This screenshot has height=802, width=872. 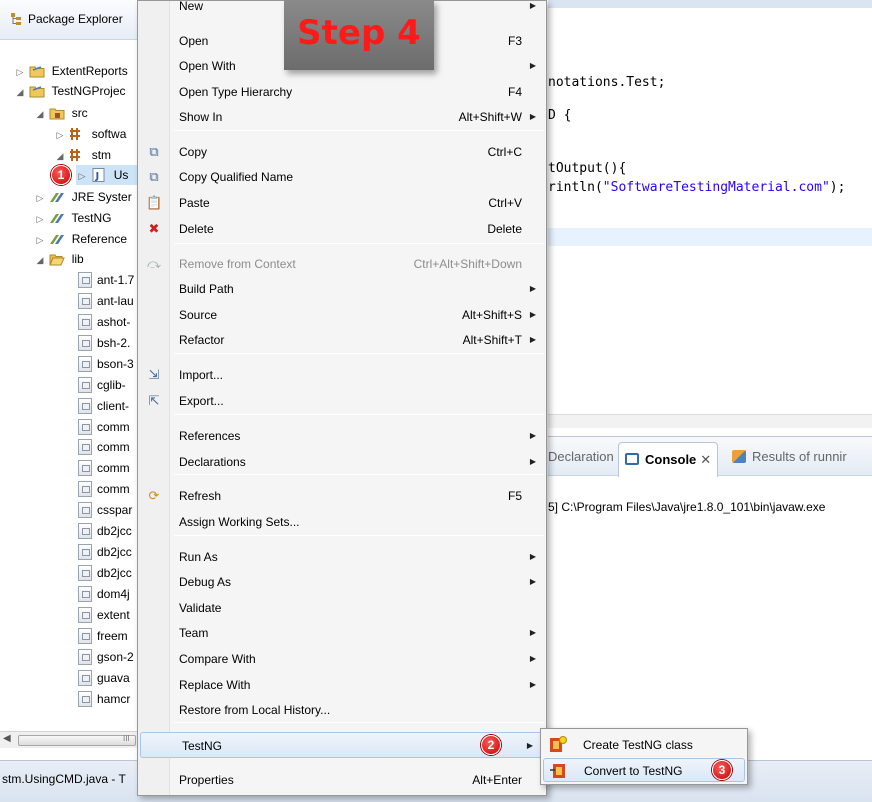 I want to click on menu-item-create-testng-class: Create TestNG class, so click(x=644, y=745).